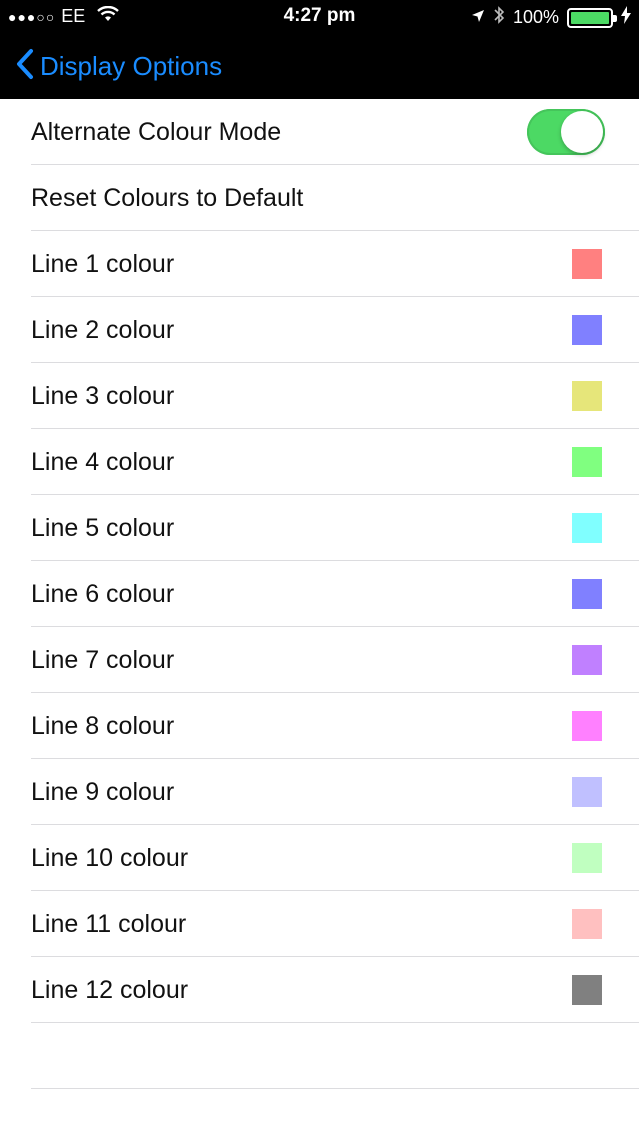 The width and height of the screenshot is (639, 1136). What do you see at coordinates (478, 17) in the screenshot?
I see `location-arrow-icon` at bounding box center [478, 17].